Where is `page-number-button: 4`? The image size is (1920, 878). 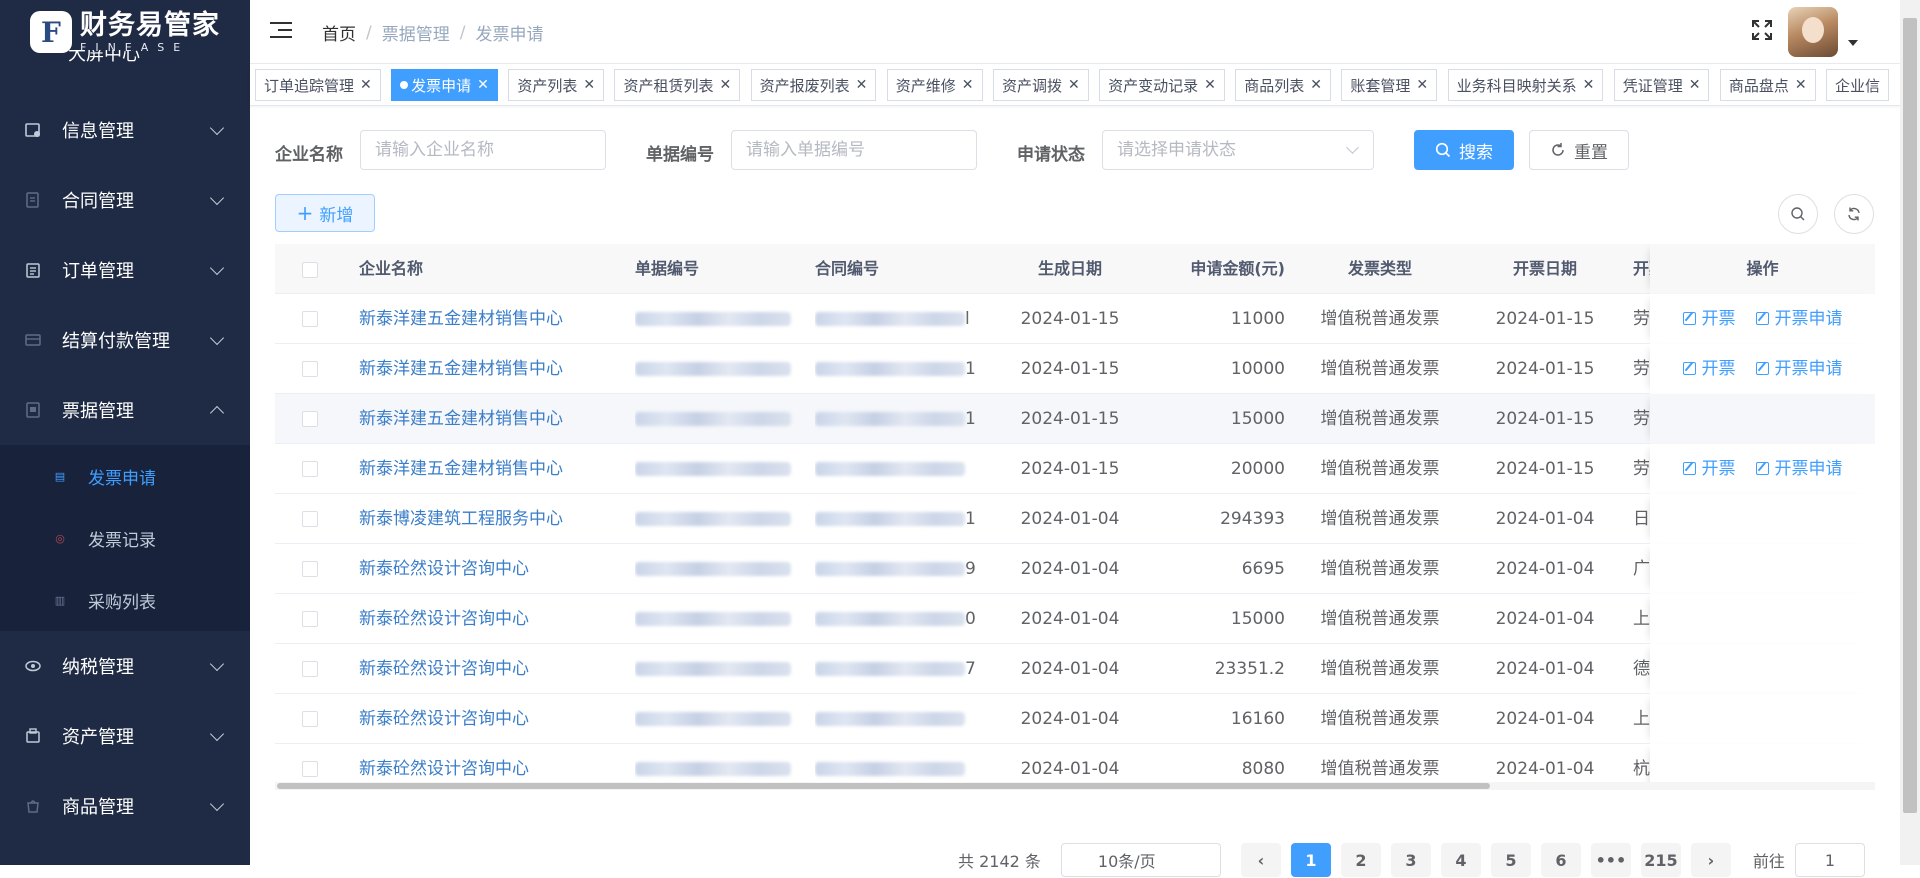
page-number-button: 4 is located at coordinates (1460, 860).